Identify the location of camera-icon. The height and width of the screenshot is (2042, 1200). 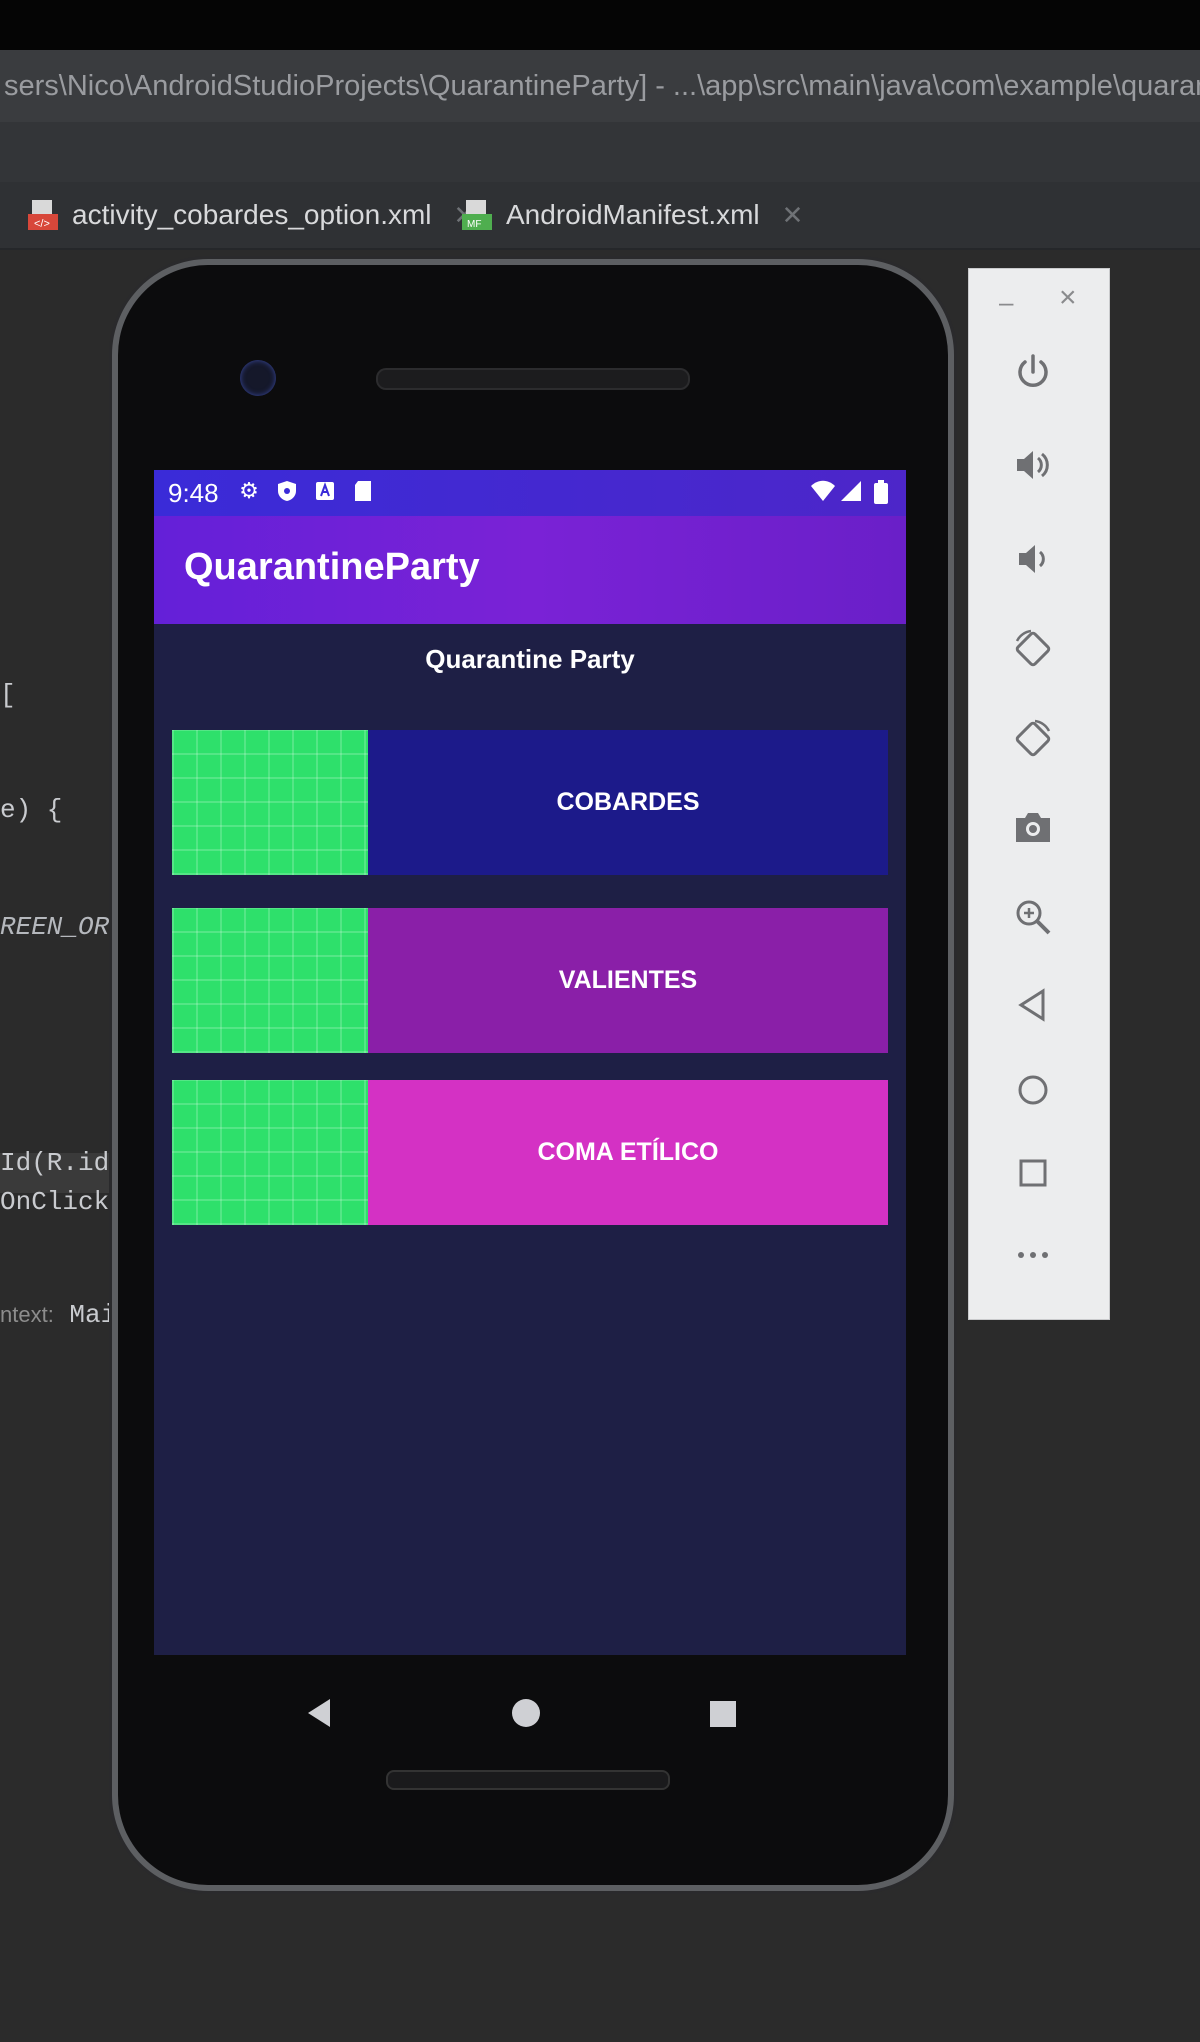
(1033, 827).